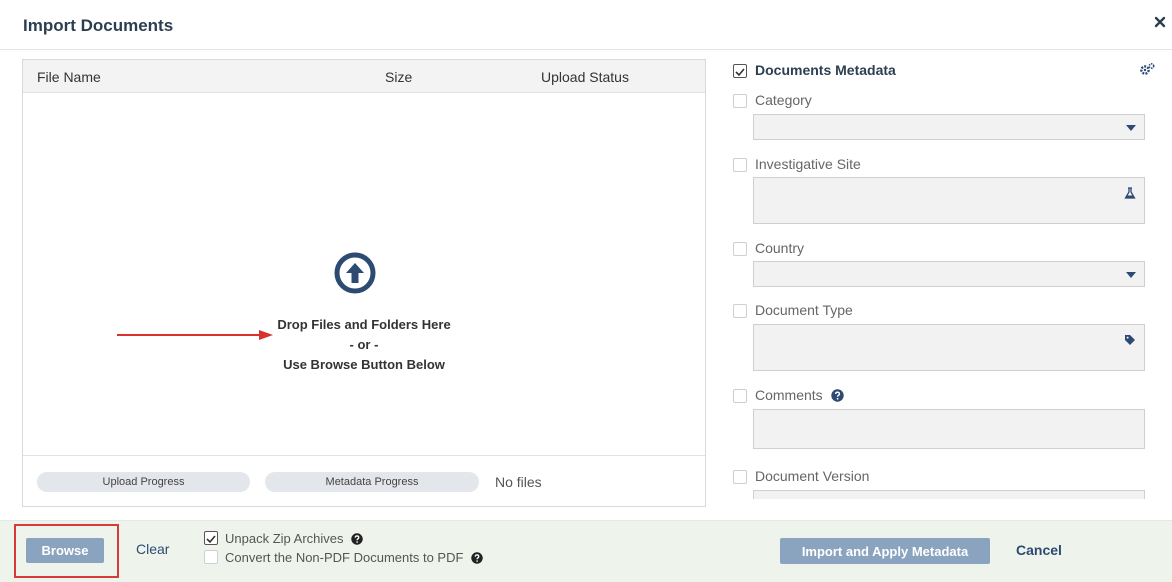 The image size is (1172, 582). I want to click on document-type-label: Document Type, so click(804, 310).